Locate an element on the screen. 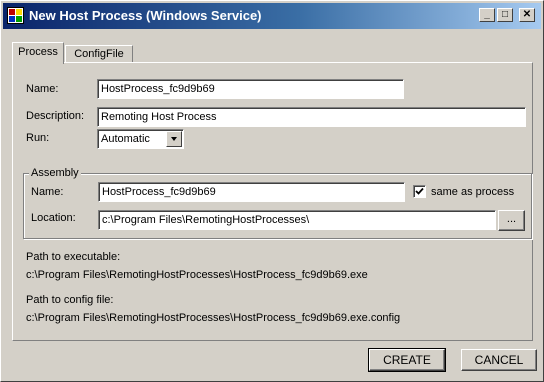 Image resolution: width=544 pixels, height=382 pixels. process-description-label: Description: is located at coordinates (55, 116).